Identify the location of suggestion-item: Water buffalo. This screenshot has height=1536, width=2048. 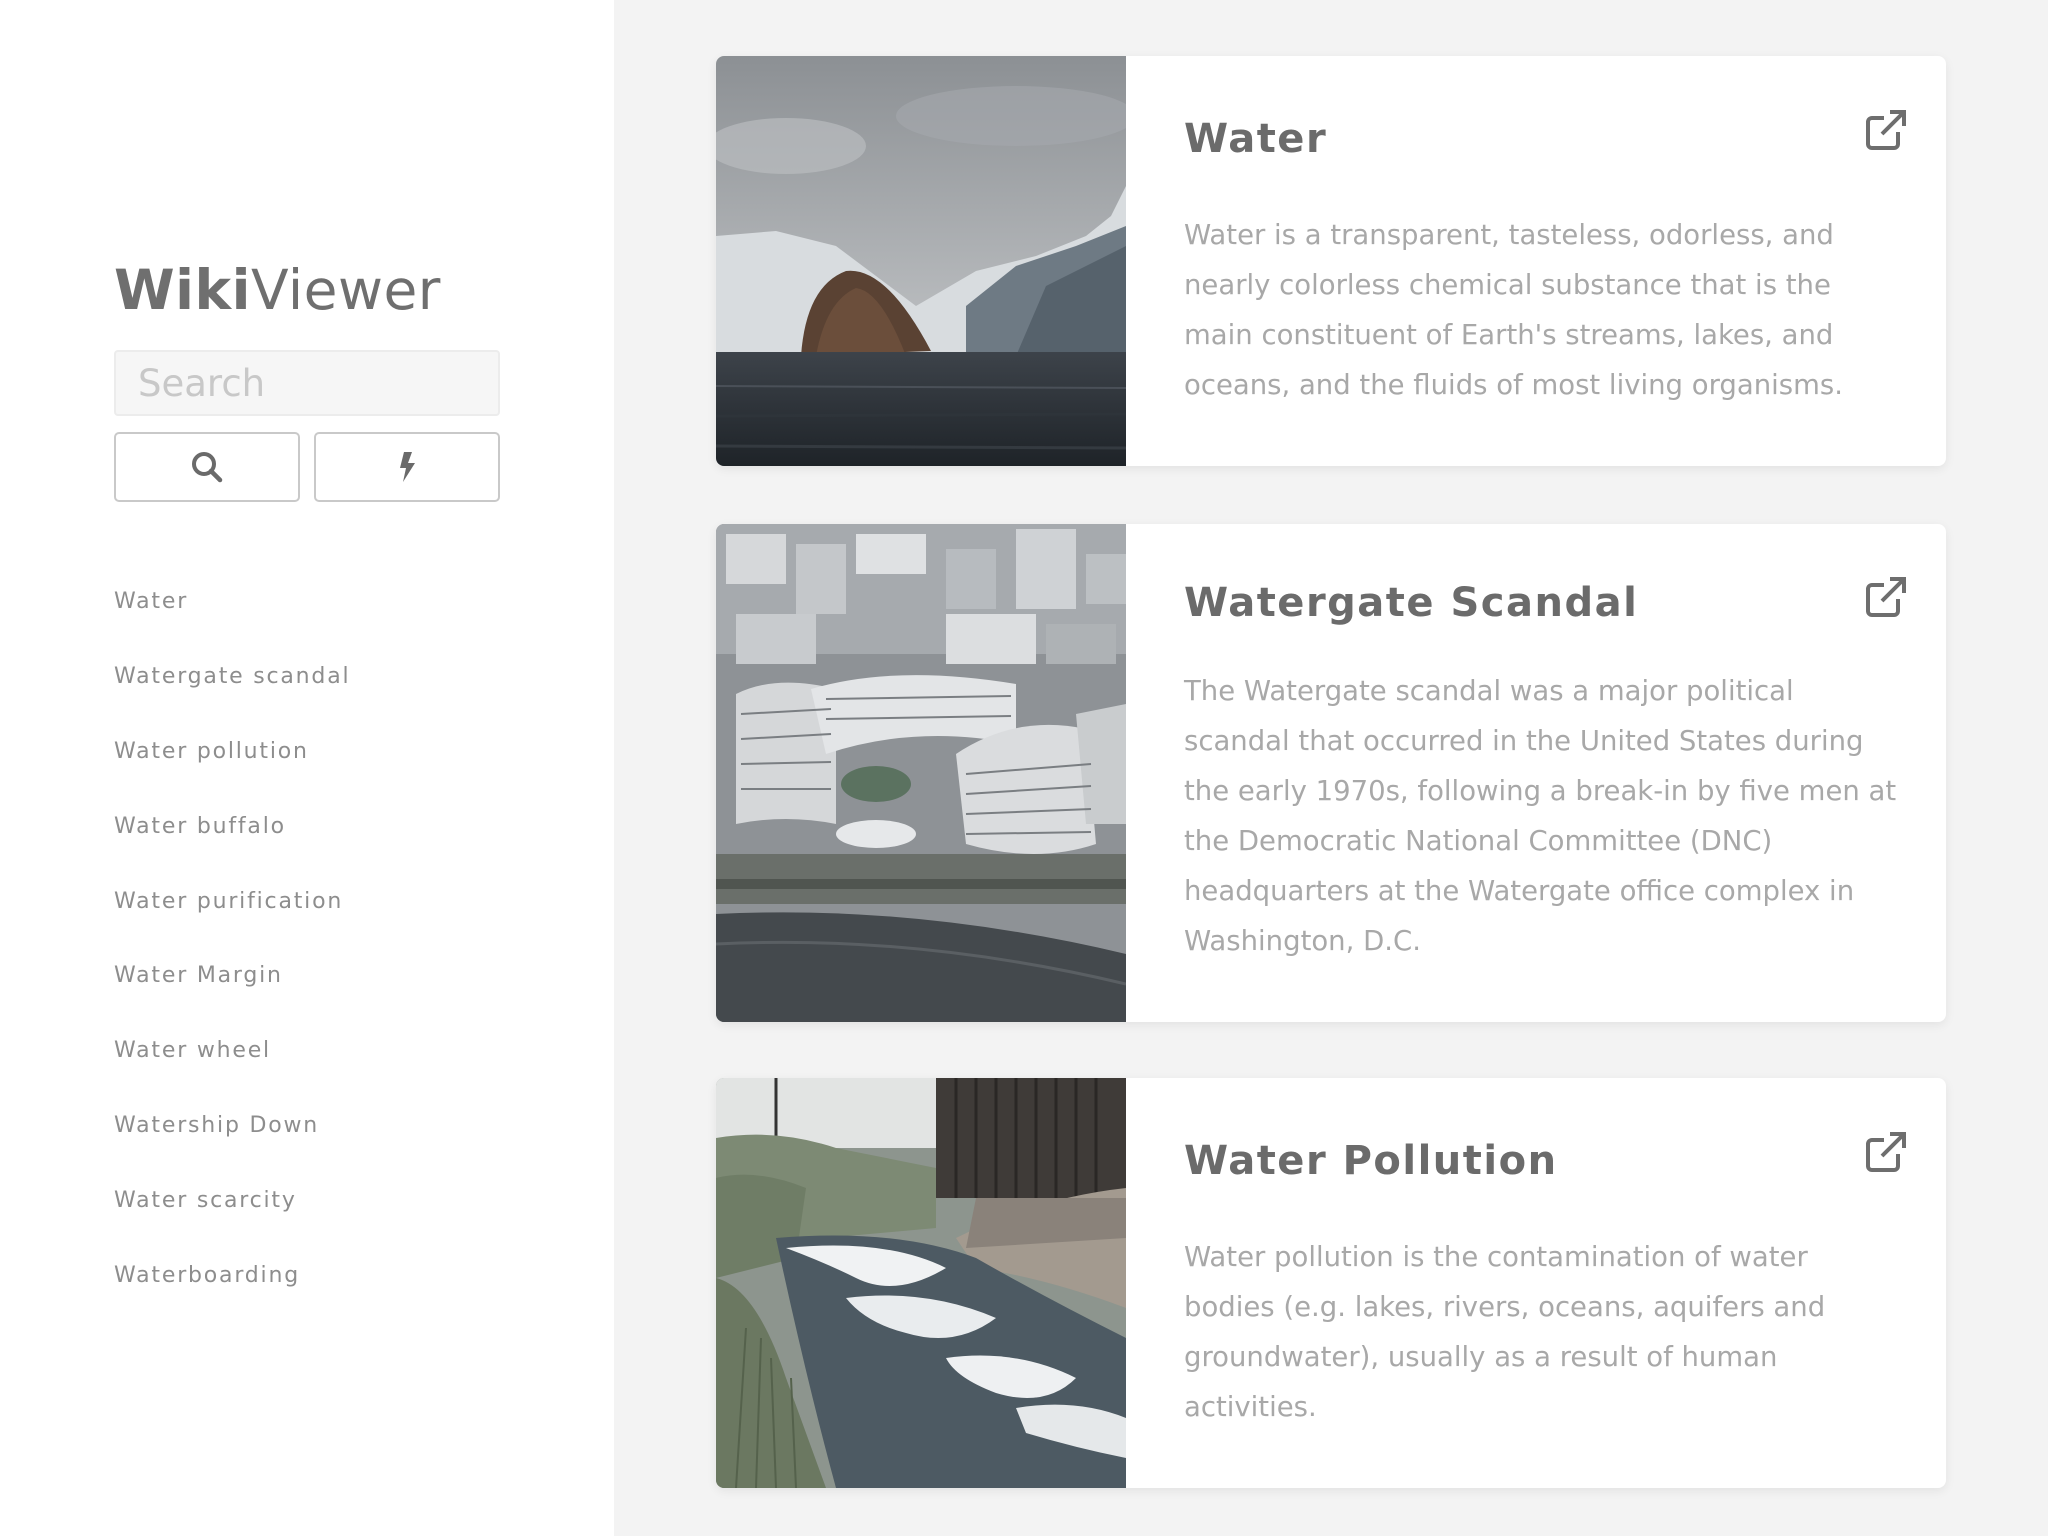
(232, 846).